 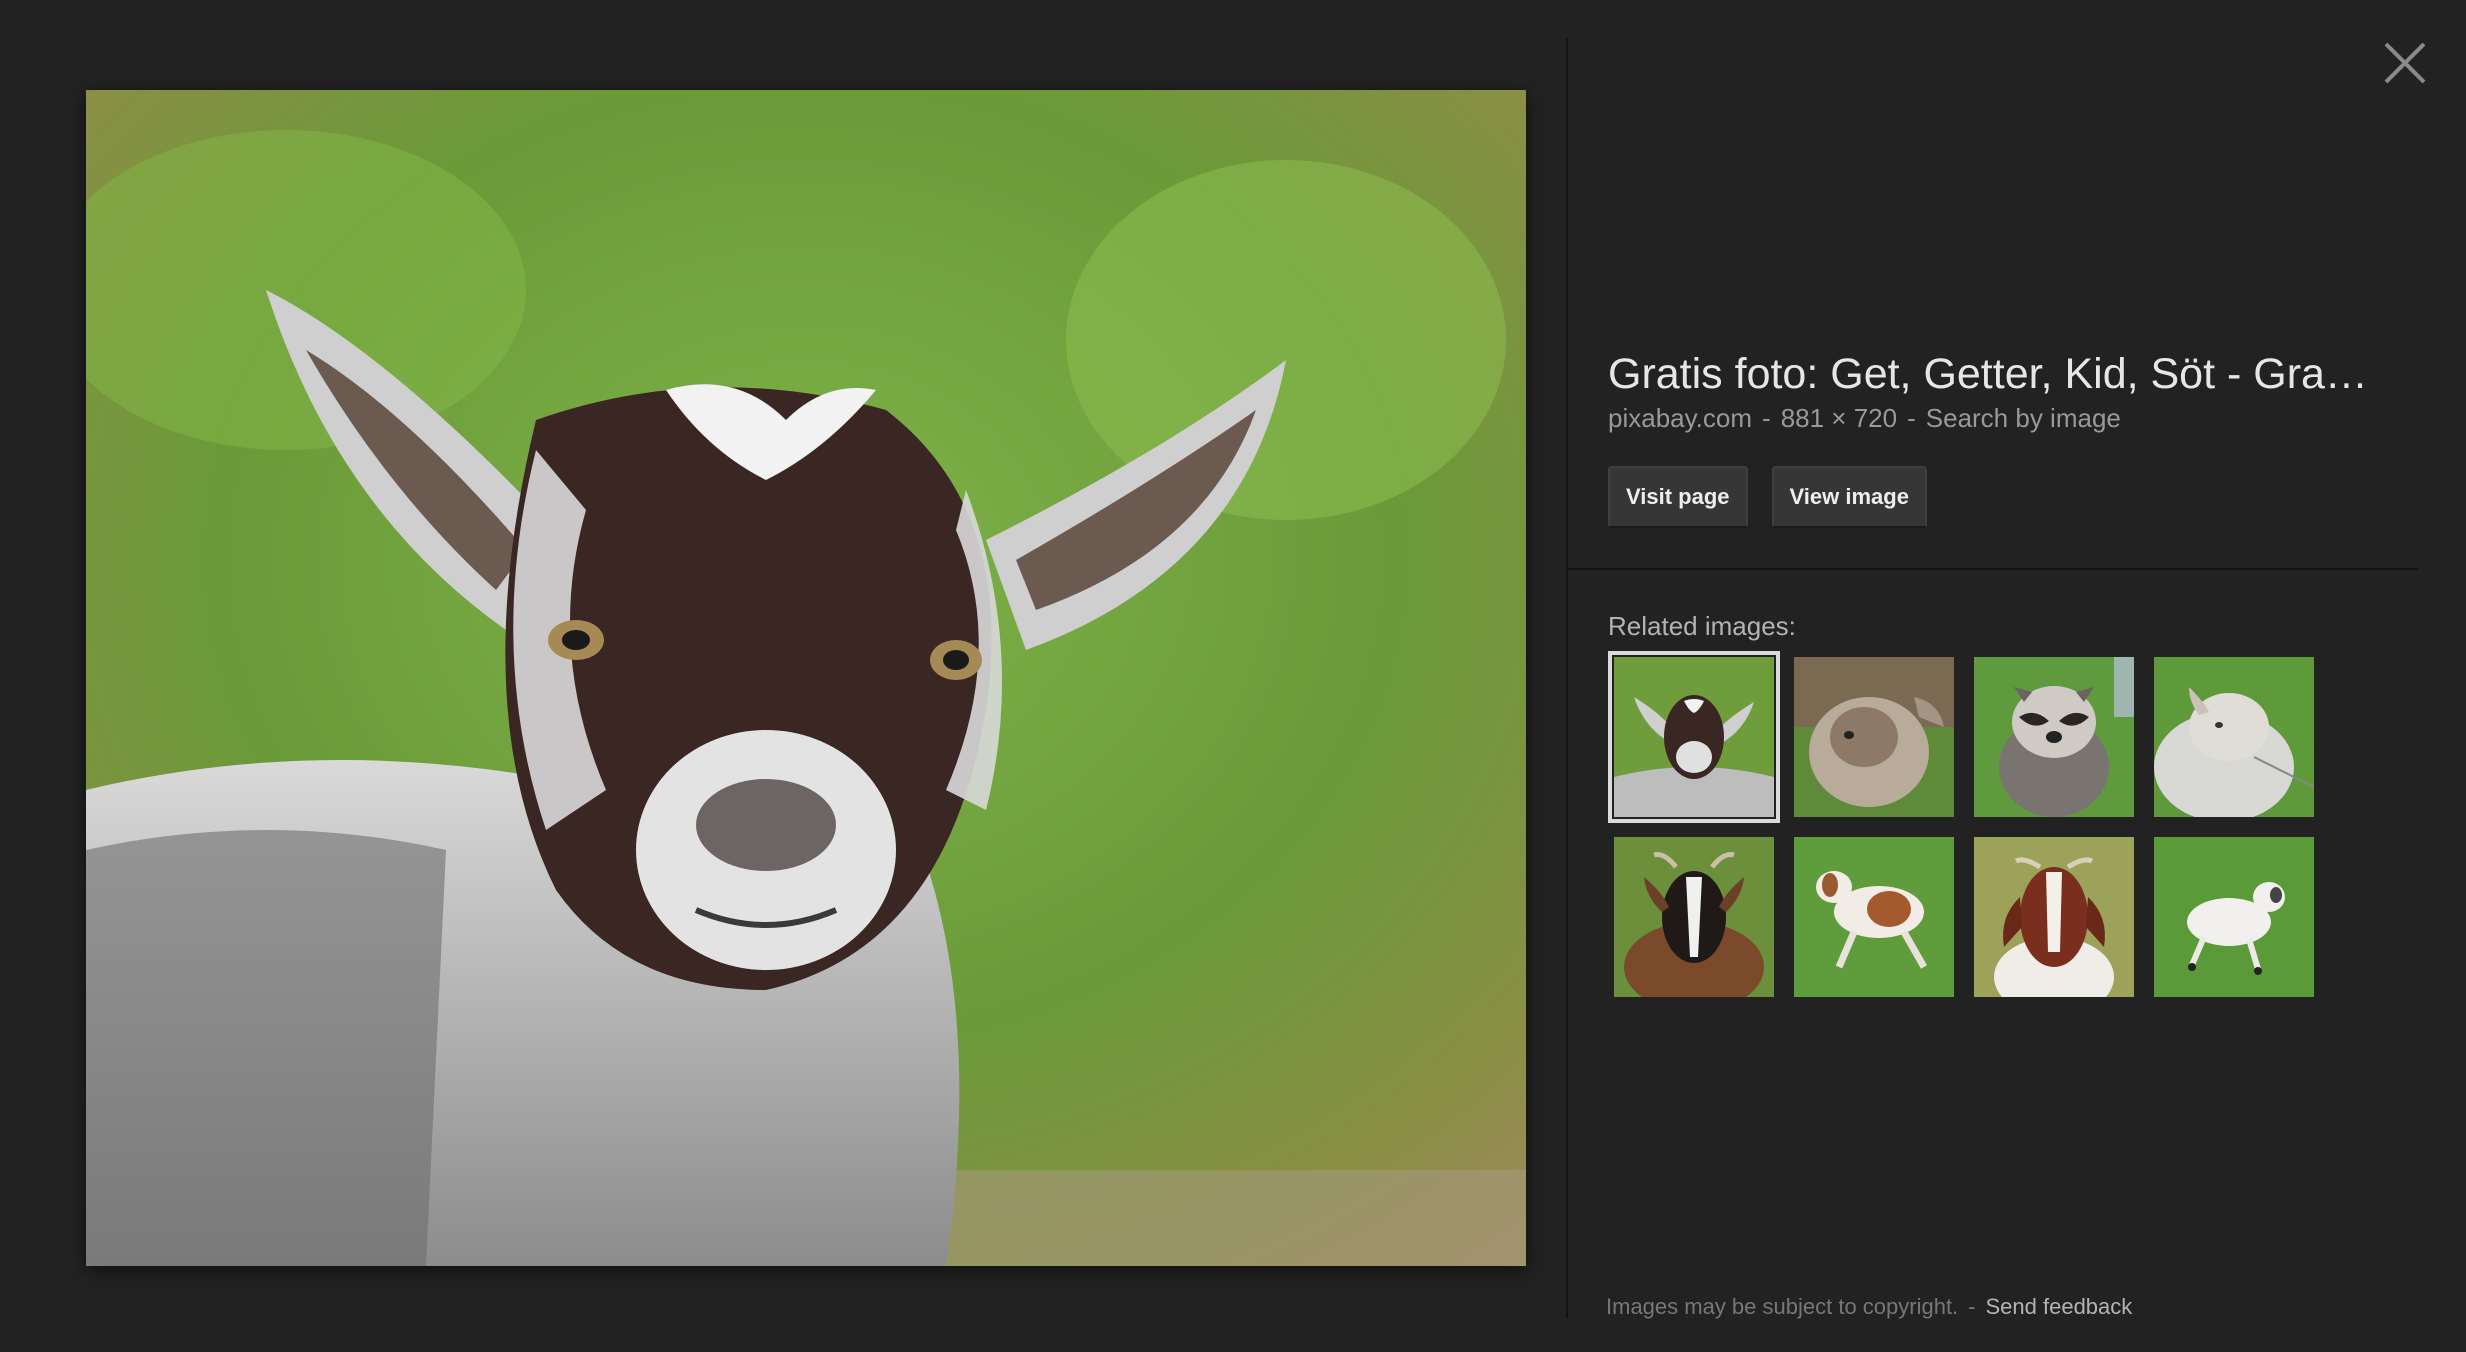 What do you see at coordinates (1993, 569) in the screenshot?
I see `section-divider` at bounding box center [1993, 569].